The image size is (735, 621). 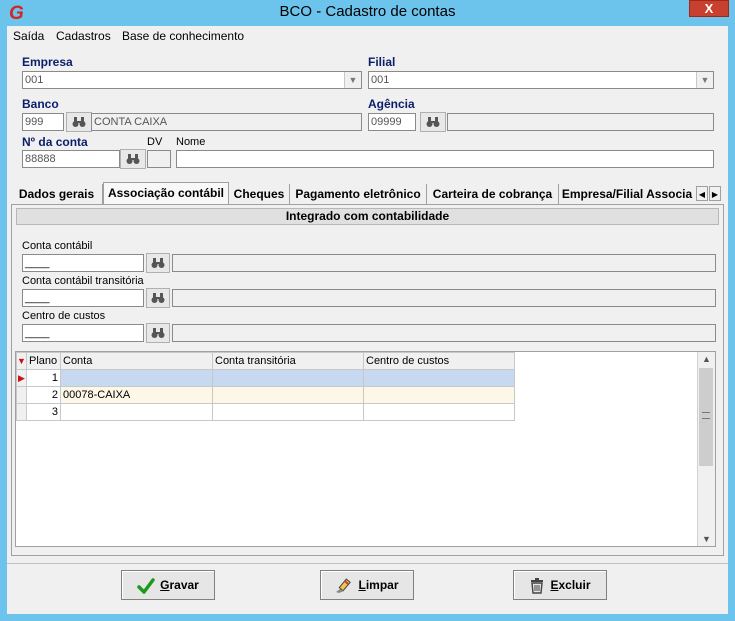 I want to click on banco-label: Banco, so click(x=40, y=104).